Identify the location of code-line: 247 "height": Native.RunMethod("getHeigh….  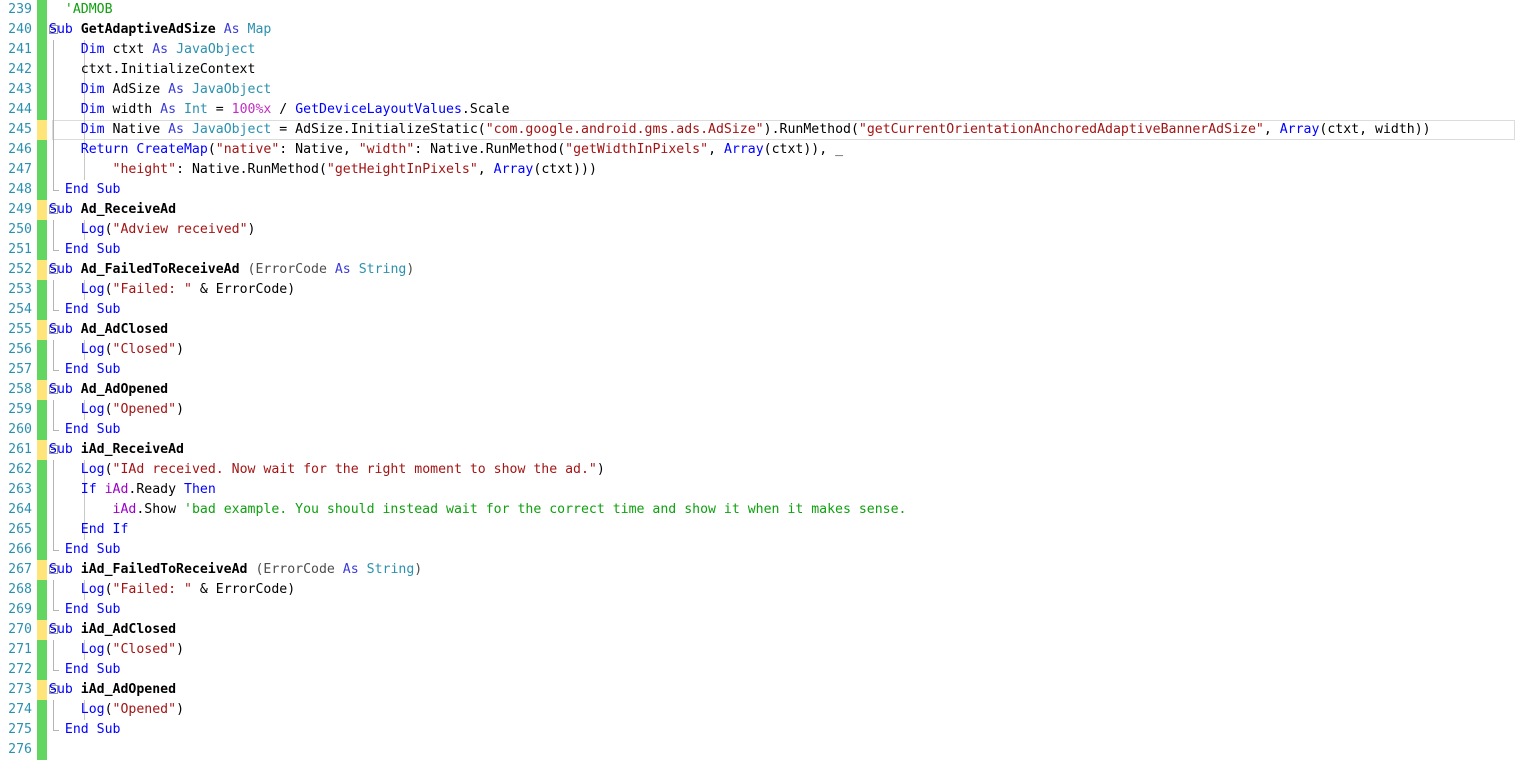
(758, 170).